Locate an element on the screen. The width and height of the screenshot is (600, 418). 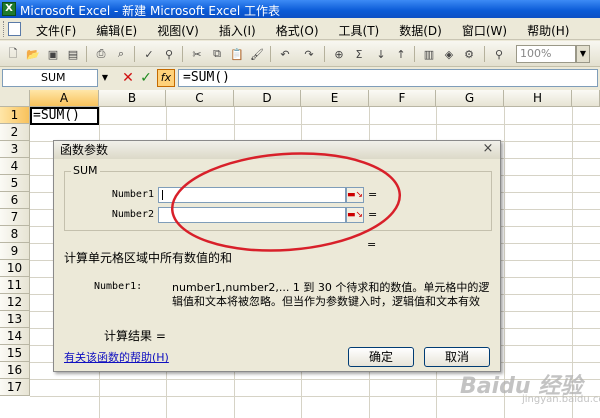
name-box: SUM is located at coordinates (50, 78).